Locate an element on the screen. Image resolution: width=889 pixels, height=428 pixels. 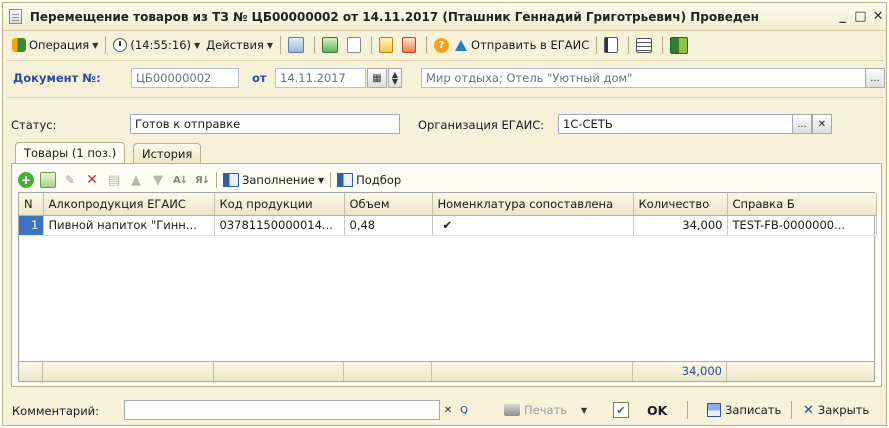
structure-button is located at coordinates (410, 45).